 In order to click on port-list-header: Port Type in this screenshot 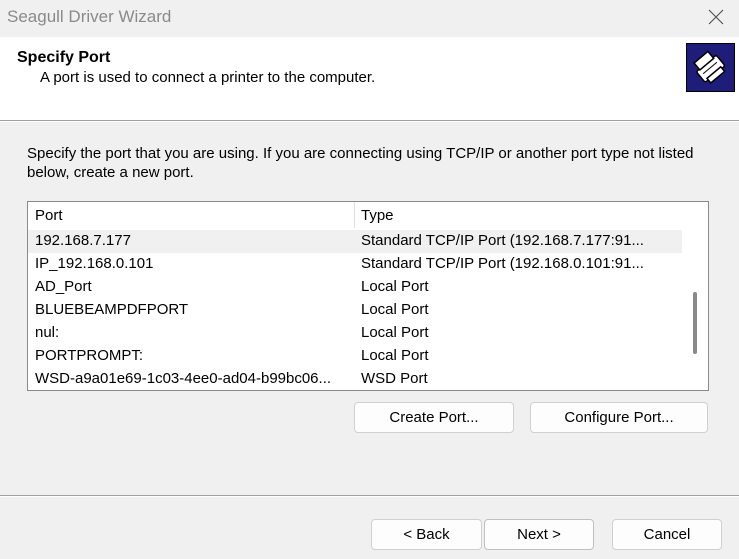, I will do `click(355, 215)`.